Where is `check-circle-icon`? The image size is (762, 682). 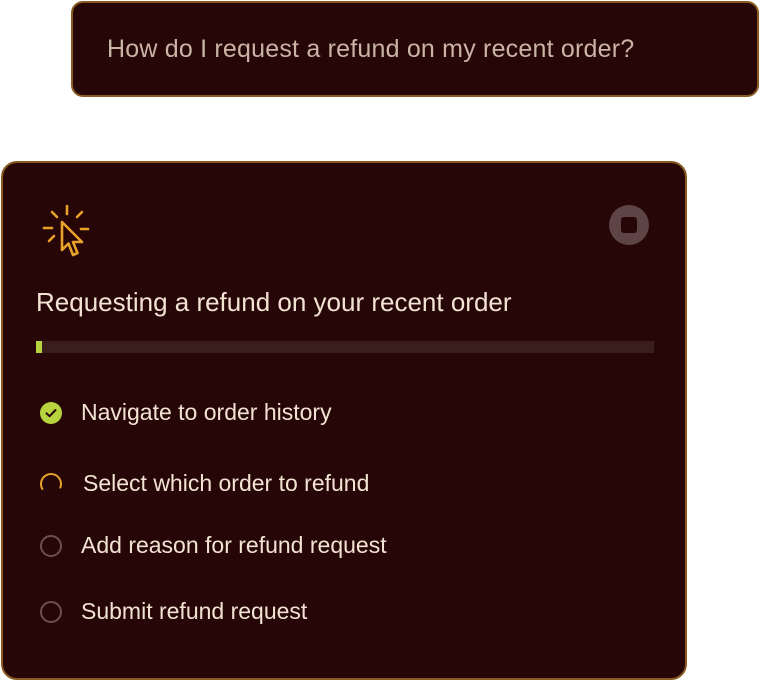 check-circle-icon is located at coordinates (51, 412).